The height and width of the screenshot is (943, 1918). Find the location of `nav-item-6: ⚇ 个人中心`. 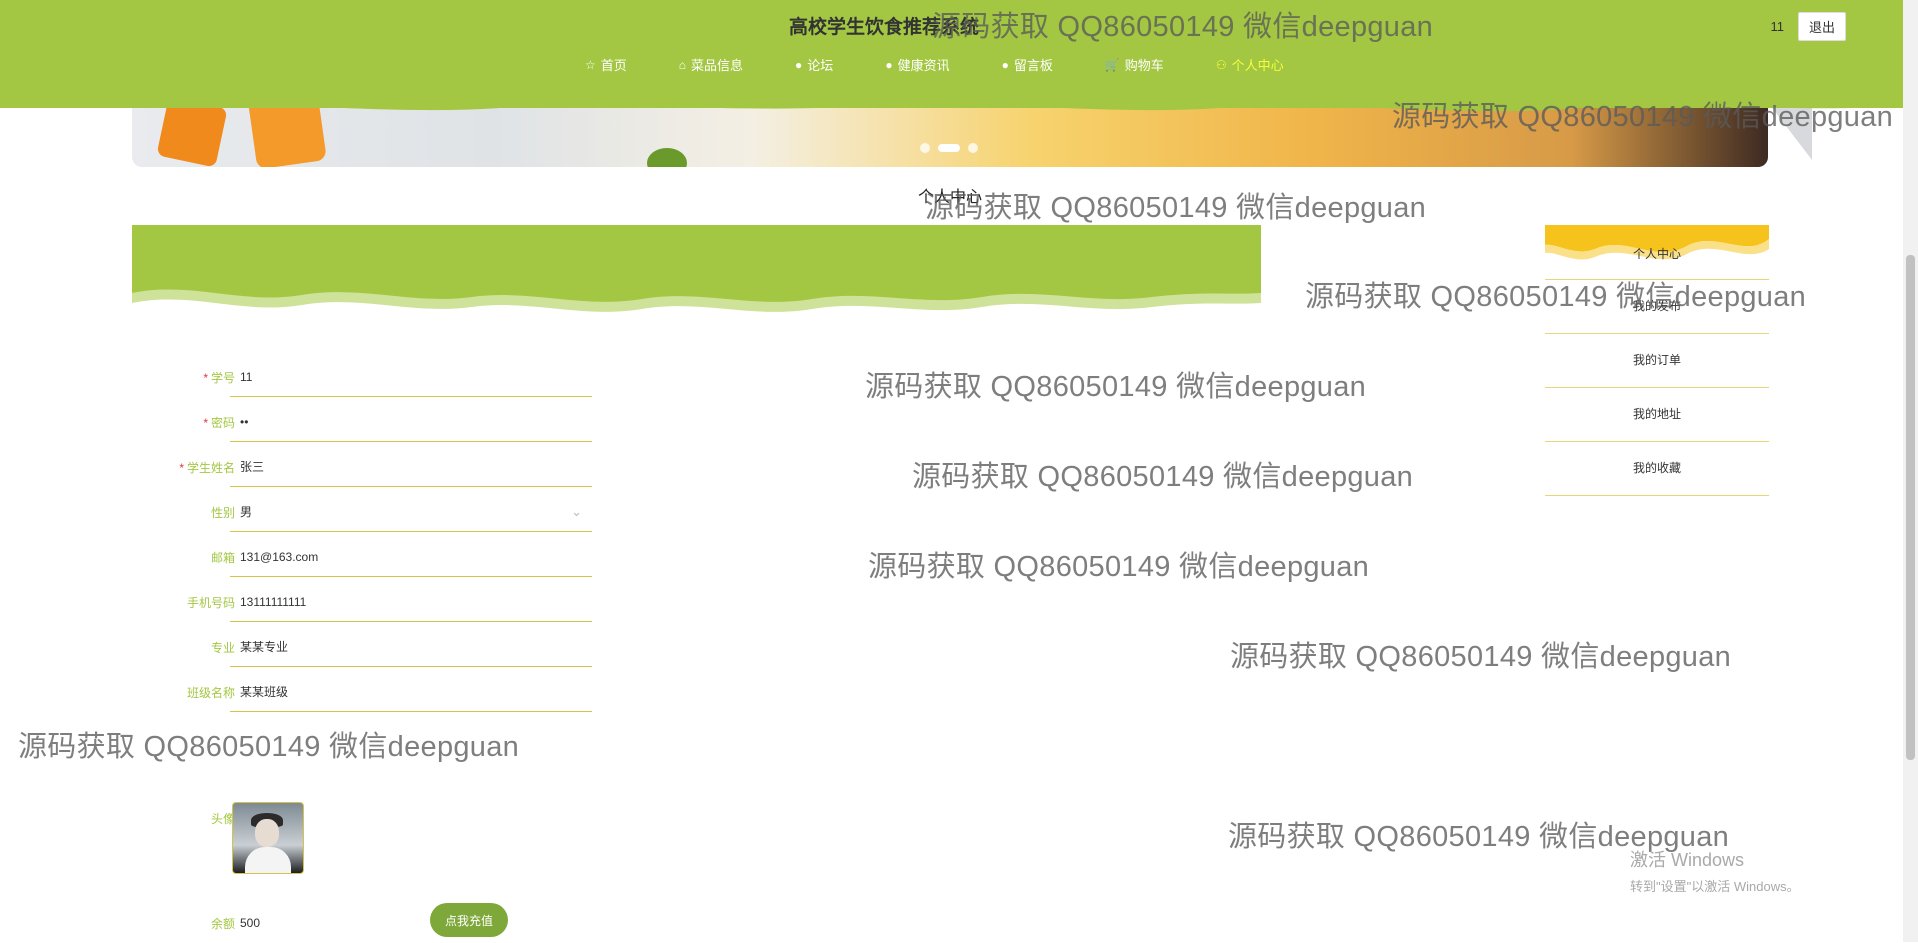

nav-item-6: ⚇ 个人中心 is located at coordinates (1250, 64).